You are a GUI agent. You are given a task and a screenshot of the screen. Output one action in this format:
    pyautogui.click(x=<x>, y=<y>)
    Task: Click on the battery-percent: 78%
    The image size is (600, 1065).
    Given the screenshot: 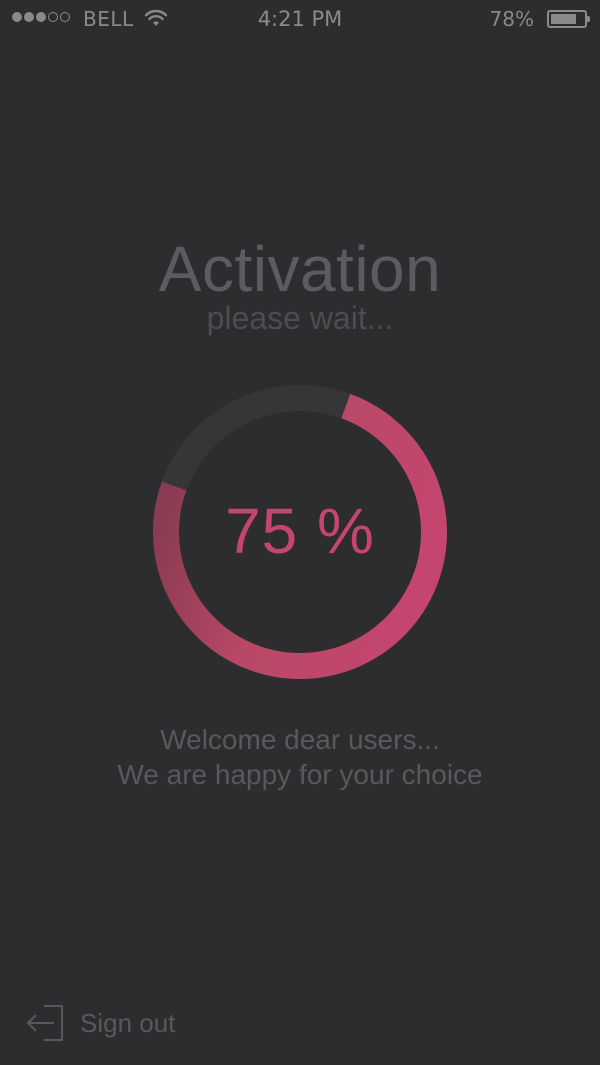 What is the action you would take?
    pyautogui.click(x=511, y=19)
    